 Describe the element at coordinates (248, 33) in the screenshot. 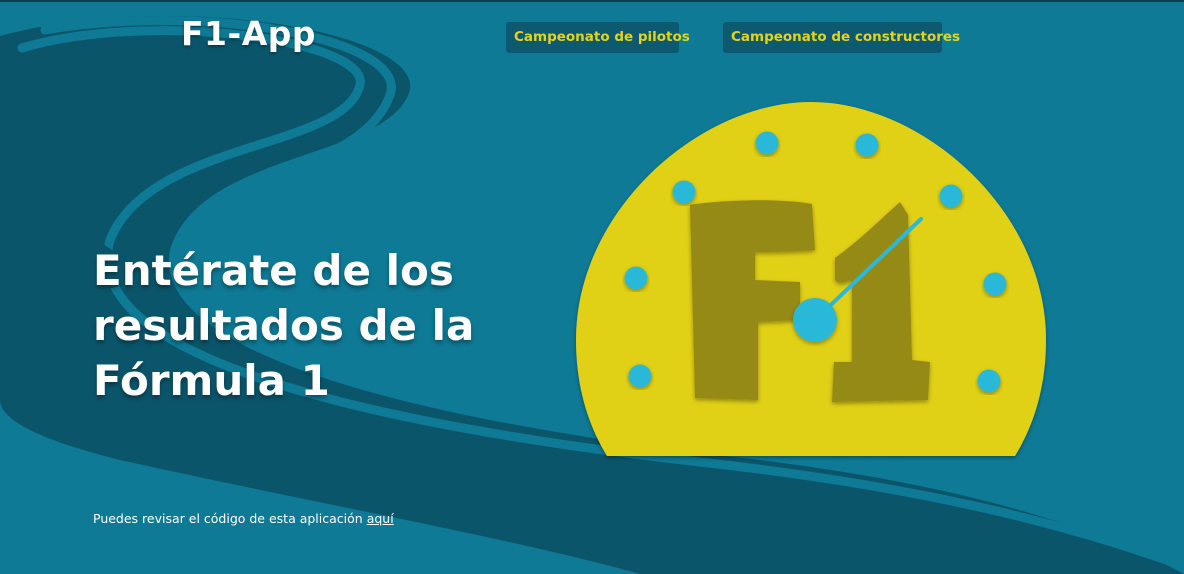

I see `app-brand: F1-App` at that location.